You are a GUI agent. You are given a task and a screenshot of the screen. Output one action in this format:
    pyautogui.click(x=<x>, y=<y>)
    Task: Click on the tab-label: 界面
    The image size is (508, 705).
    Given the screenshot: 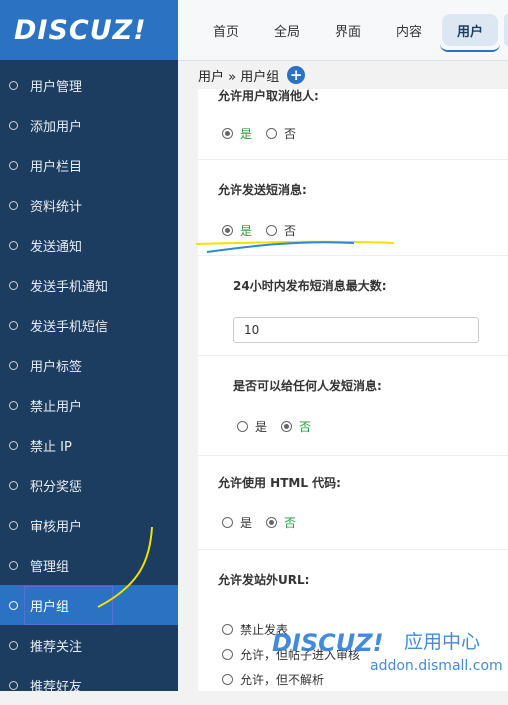 What is the action you would take?
    pyautogui.click(x=347, y=32)
    